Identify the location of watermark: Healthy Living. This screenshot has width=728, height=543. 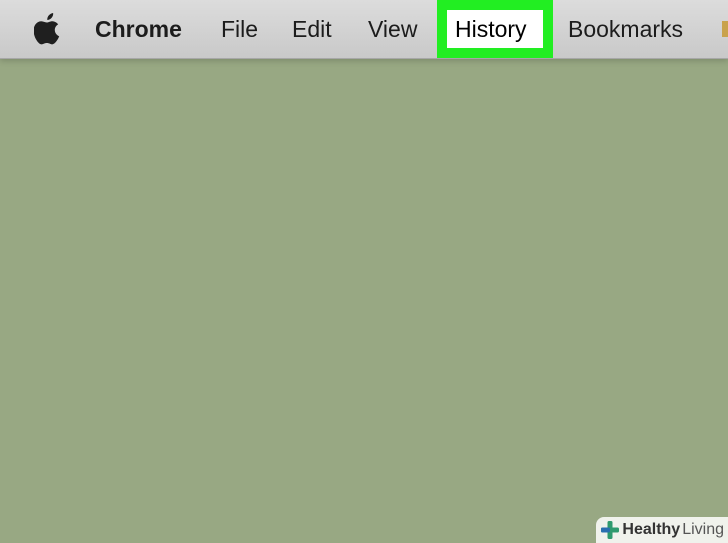
(662, 530).